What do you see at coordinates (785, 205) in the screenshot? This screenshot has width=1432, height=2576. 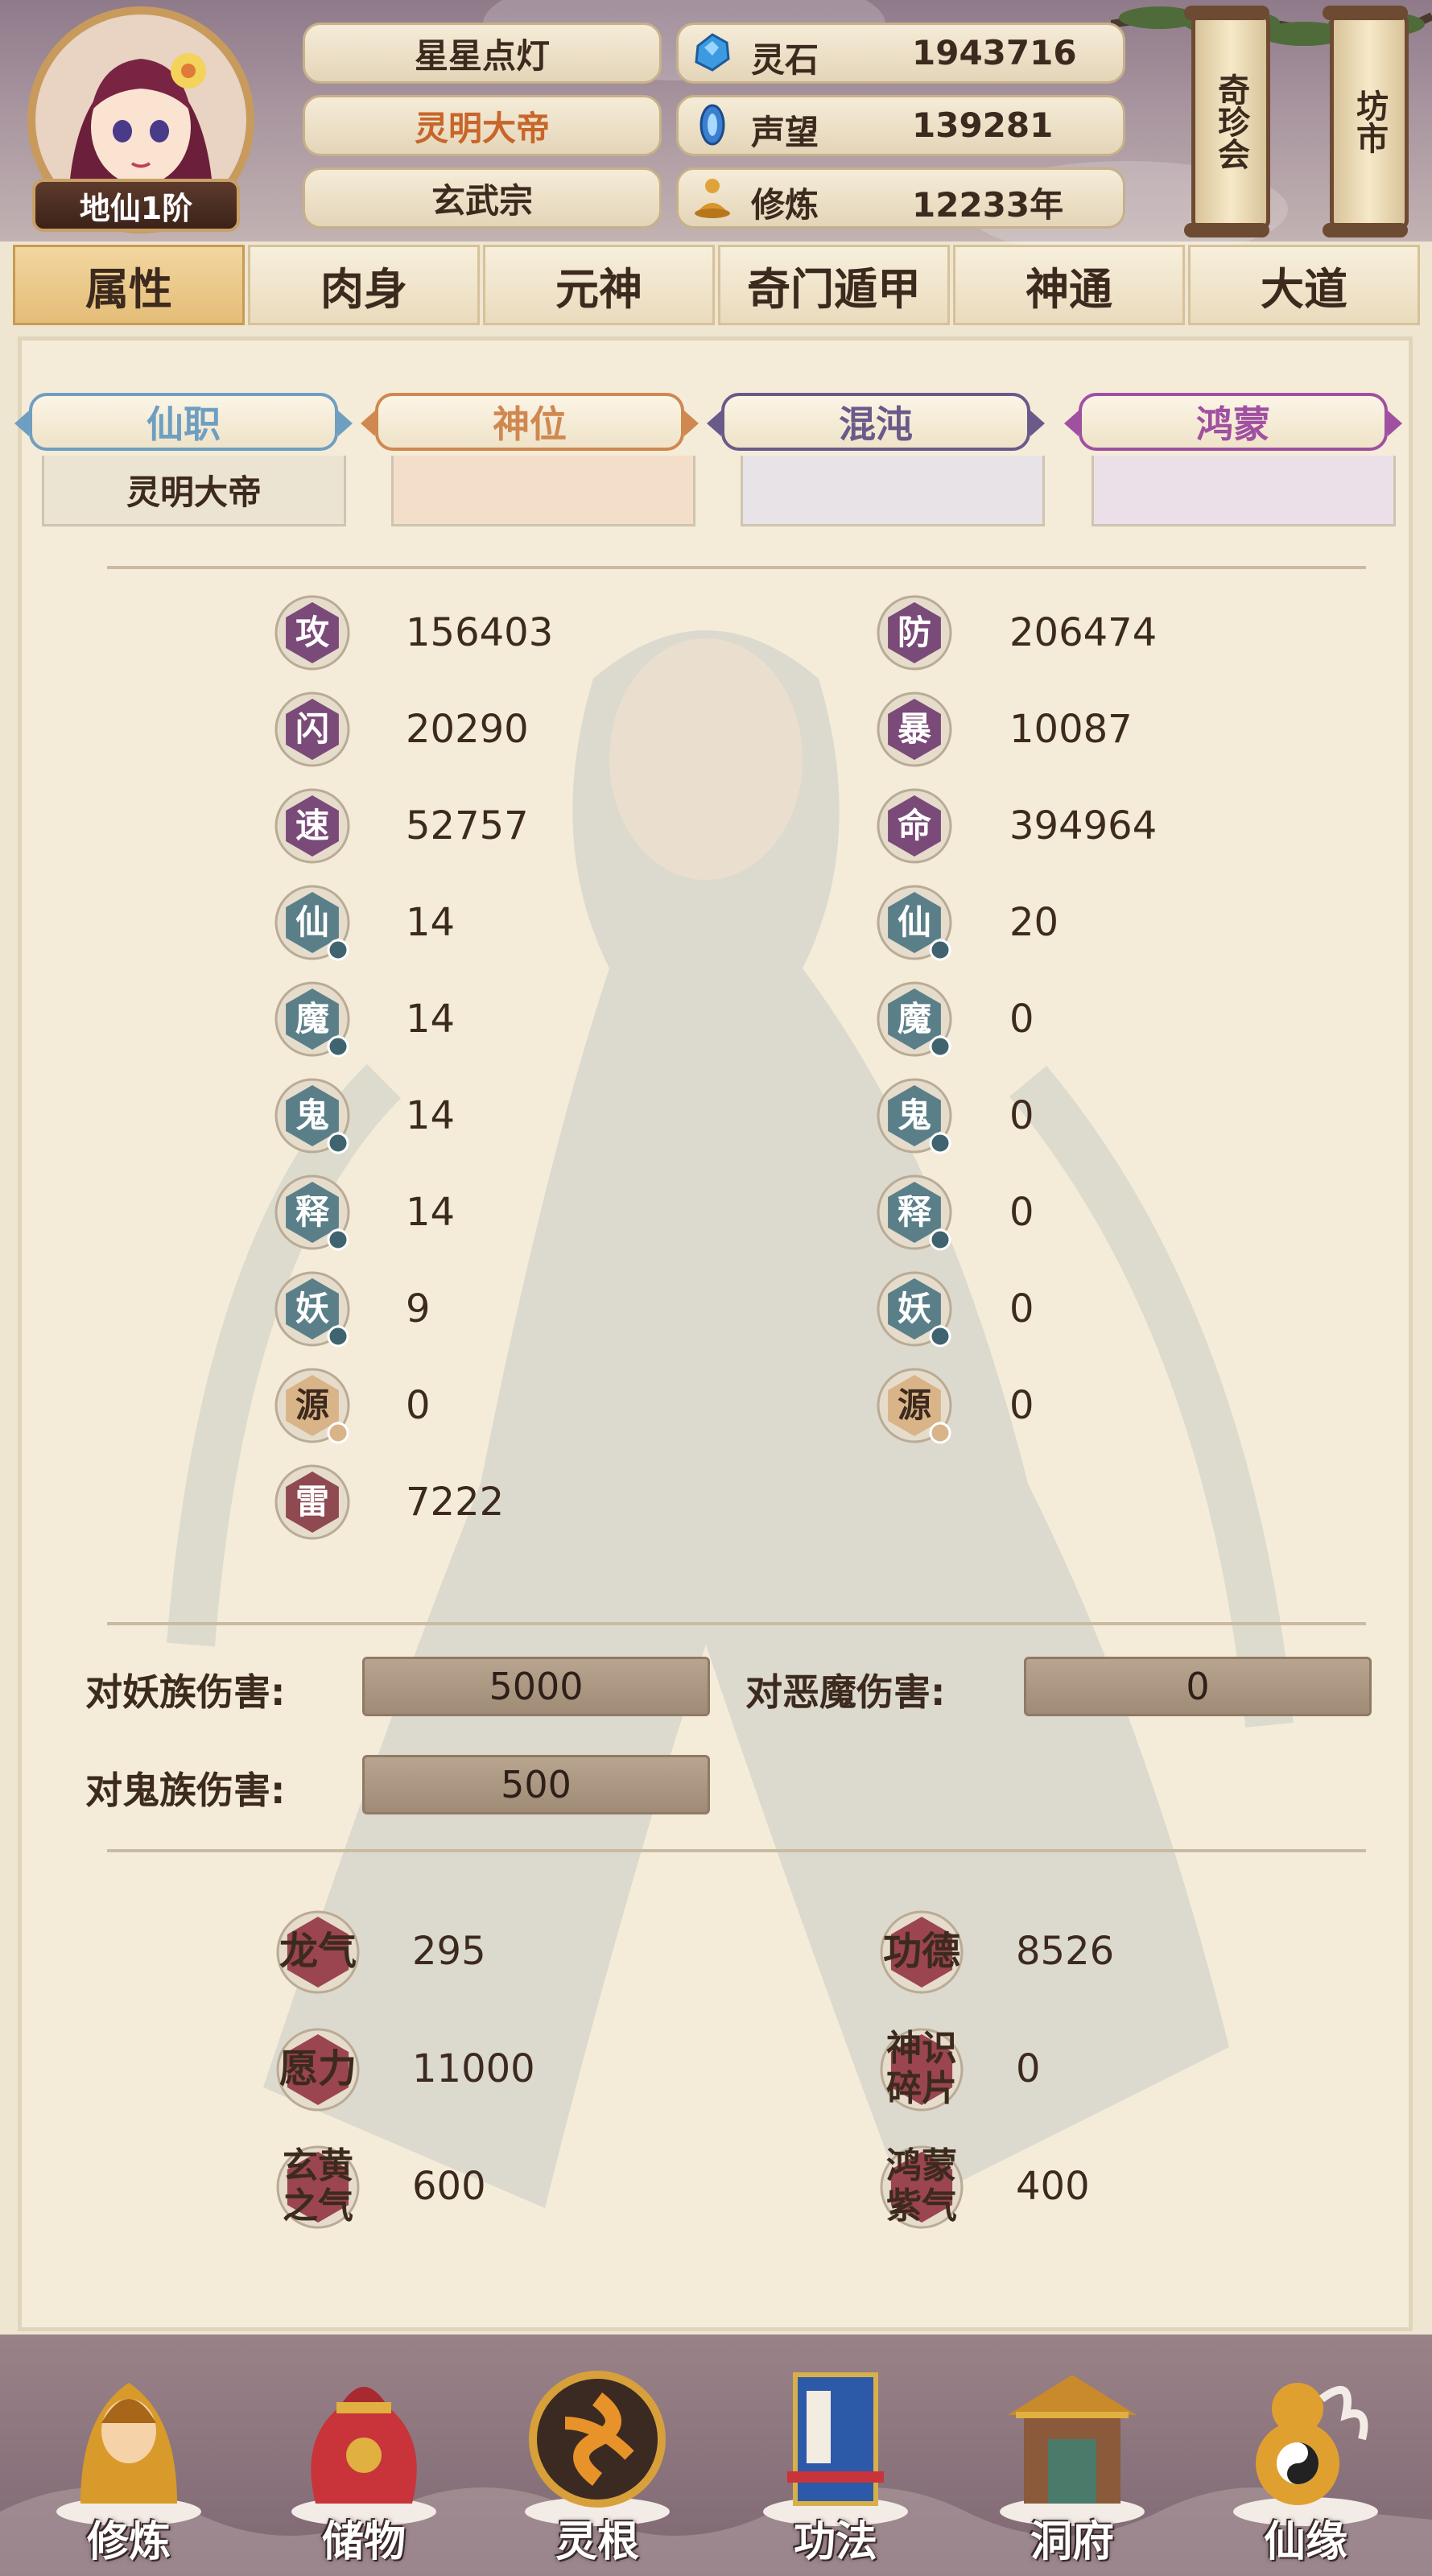 I see `resource-label: 修炼` at bounding box center [785, 205].